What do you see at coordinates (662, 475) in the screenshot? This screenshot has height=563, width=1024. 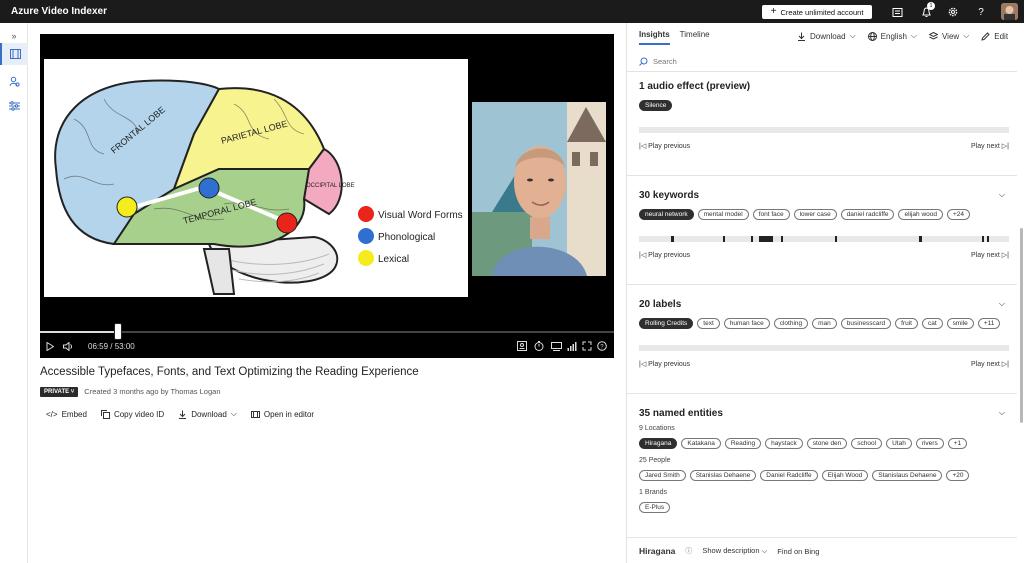 I see `chip-person: Jared Smith` at bounding box center [662, 475].